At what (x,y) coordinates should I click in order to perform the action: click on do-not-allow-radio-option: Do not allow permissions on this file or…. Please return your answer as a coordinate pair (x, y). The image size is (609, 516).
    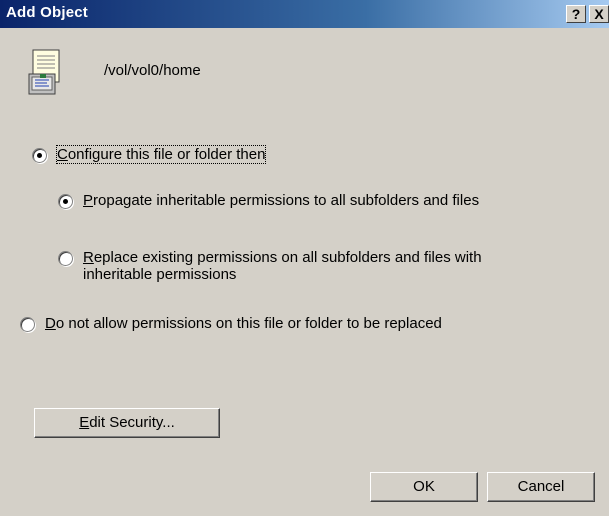
    Looking at the image, I should click on (231, 323).